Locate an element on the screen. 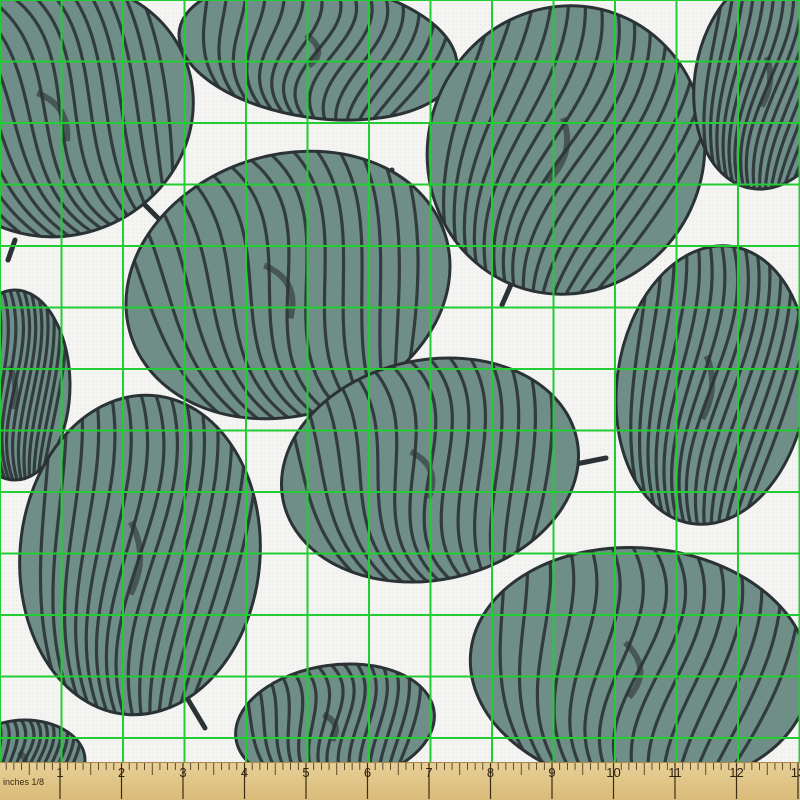 The height and width of the screenshot is (800, 800). ruler-number: 11 is located at coordinates (675, 772).